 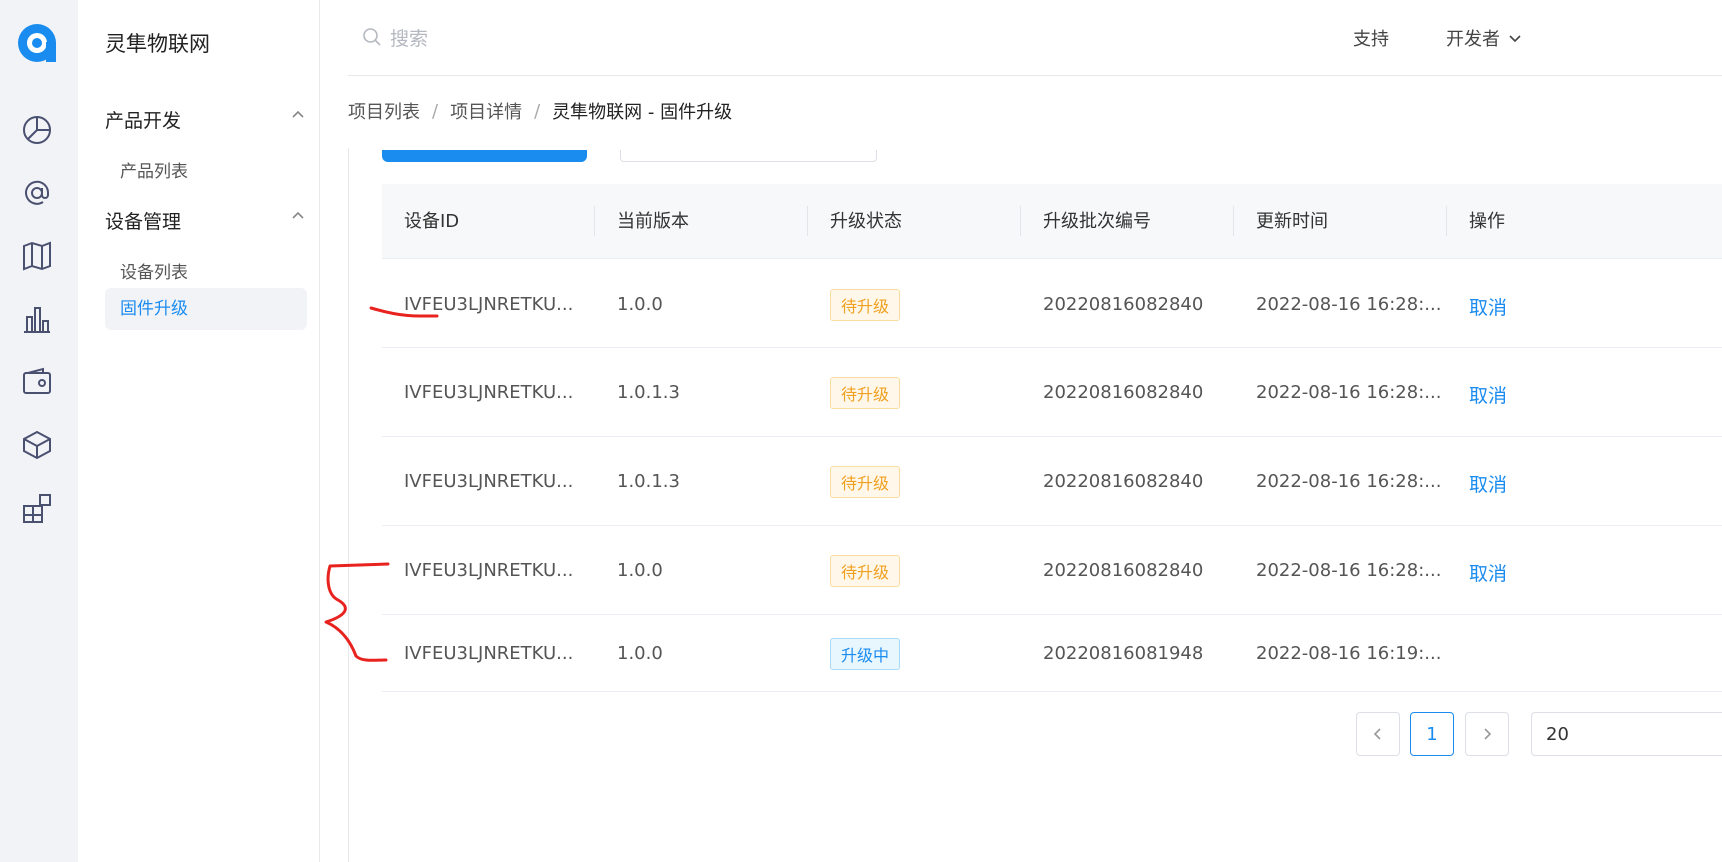 I want to click on sidebar: 灵隼物联网 产品开发 产品列表 设备管理 设备列表 固件升级, so click(x=199, y=431).